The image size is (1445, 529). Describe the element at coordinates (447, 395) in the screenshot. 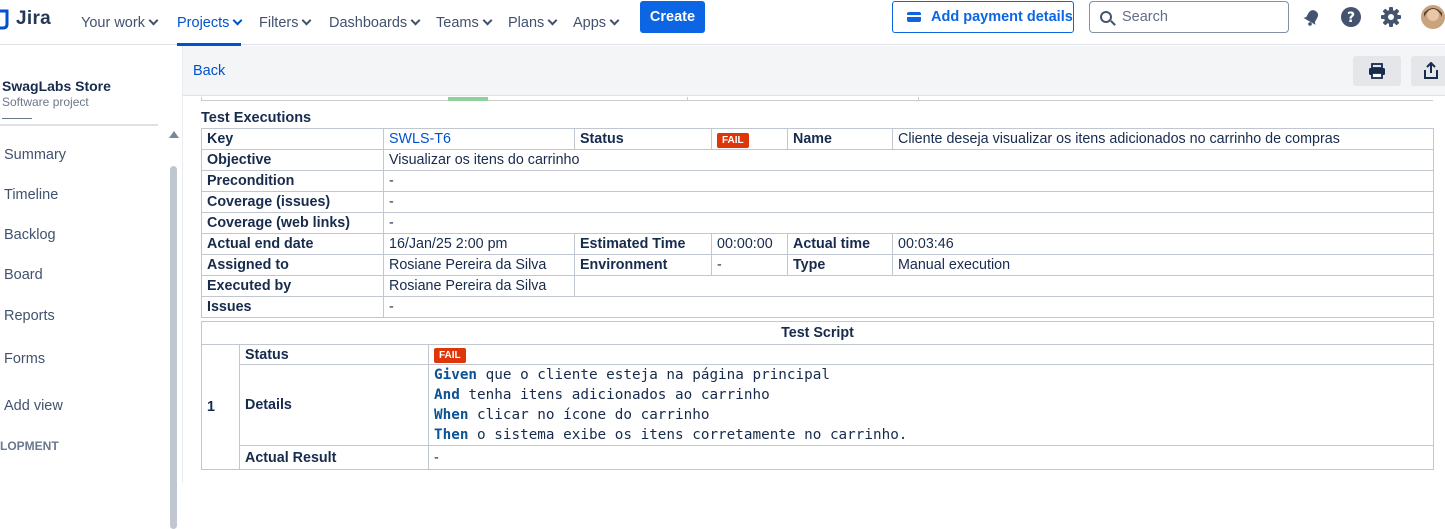

I see `gherkin-keyword: And` at that location.